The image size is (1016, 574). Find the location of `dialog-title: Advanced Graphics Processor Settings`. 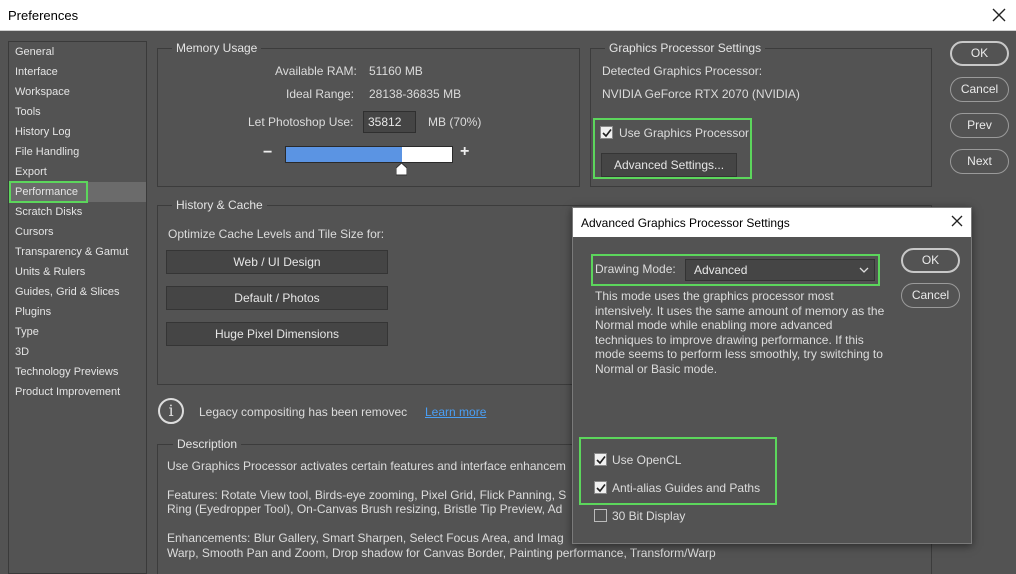

dialog-title: Advanced Graphics Processor Settings is located at coordinates (685, 223).